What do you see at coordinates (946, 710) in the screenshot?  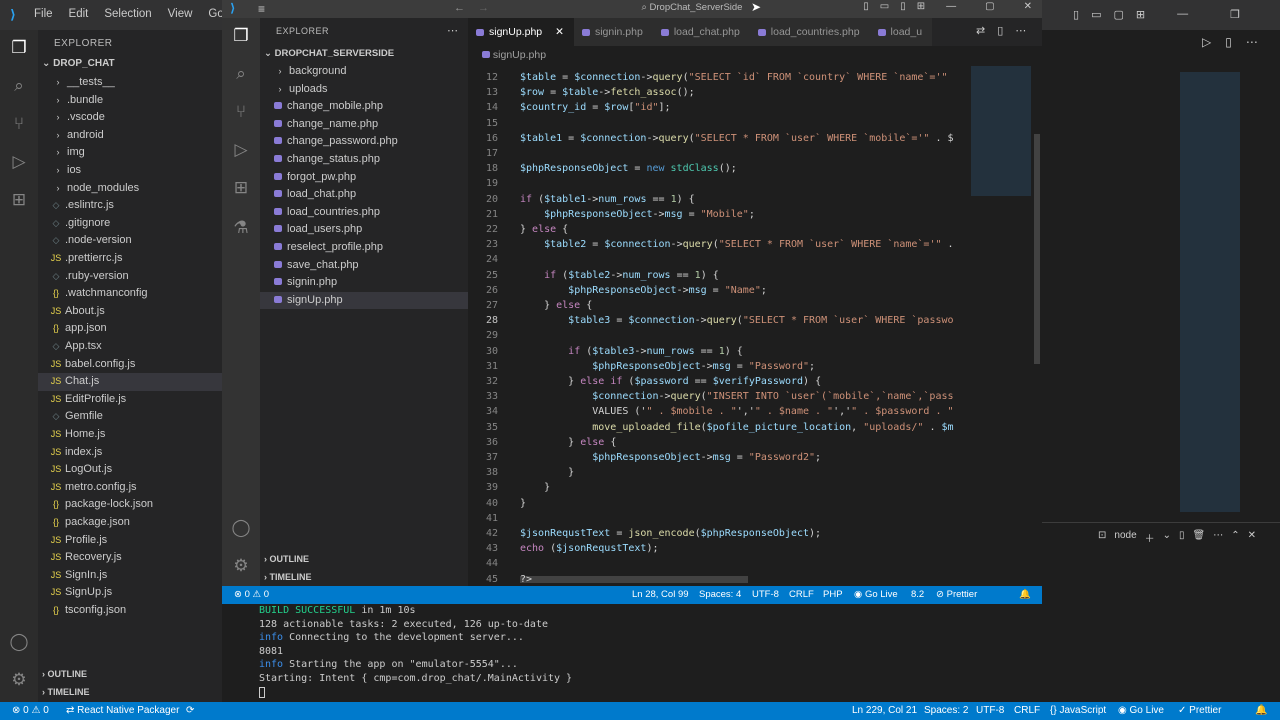 I see `indentation: Spaces: 2` at bounding box center [946, 710].